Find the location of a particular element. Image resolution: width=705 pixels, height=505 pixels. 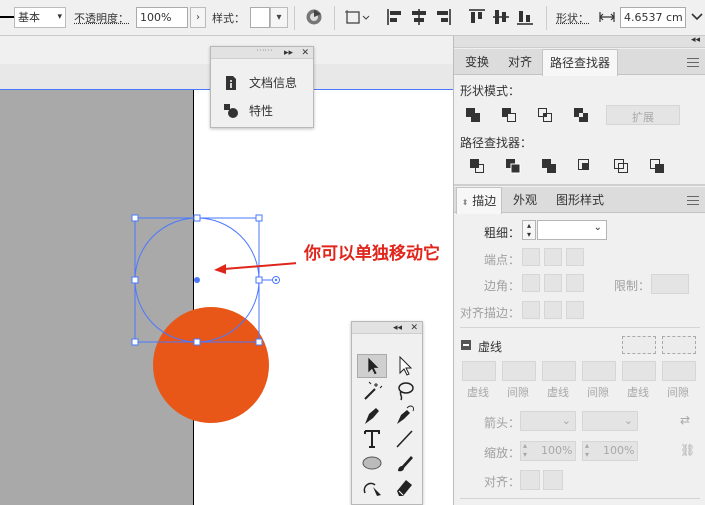

tab-stroke: ⬍ 描边 is located at coordinates (479, 200).